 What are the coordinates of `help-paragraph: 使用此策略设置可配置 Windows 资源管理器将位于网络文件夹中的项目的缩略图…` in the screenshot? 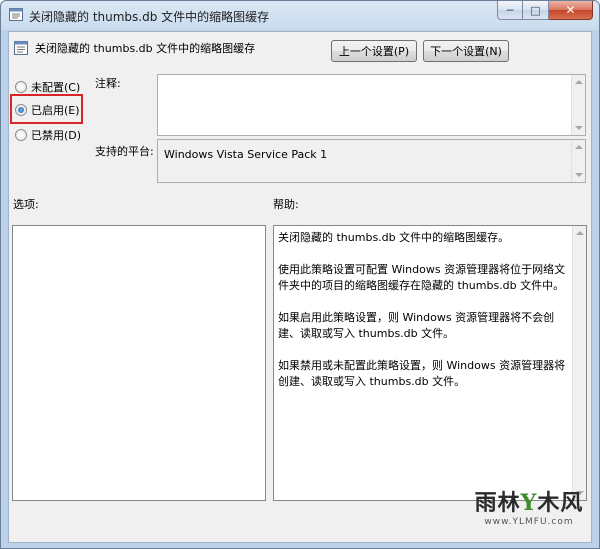 It's located at (422, 277).